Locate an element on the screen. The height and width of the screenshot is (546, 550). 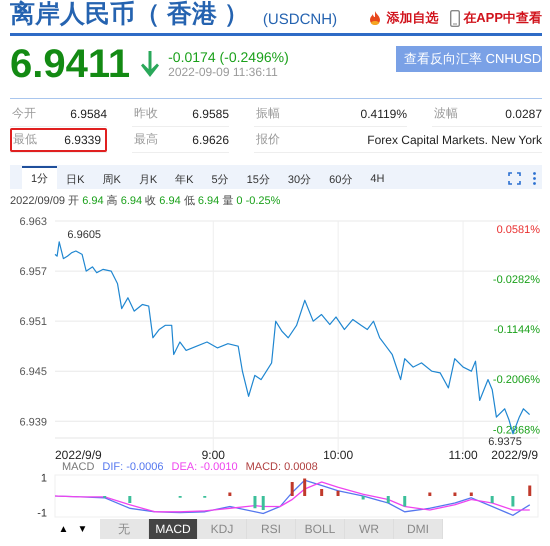
stat-label: 振幅 is located at coordinates (268, 113).